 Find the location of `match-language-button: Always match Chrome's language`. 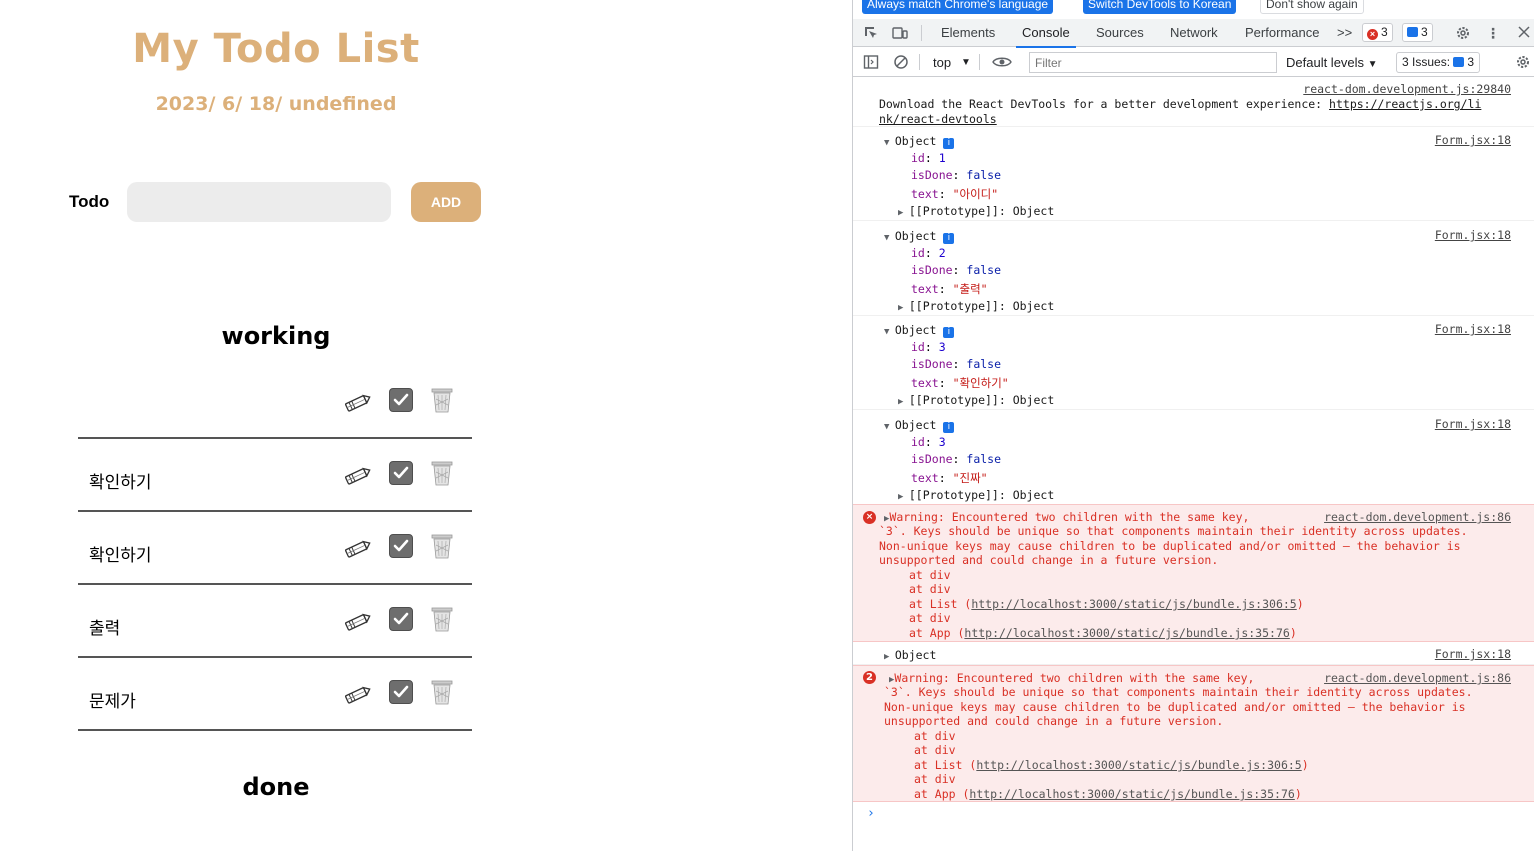

match-language-button: Always match Chrome's language is located at coordinates (958, 7).